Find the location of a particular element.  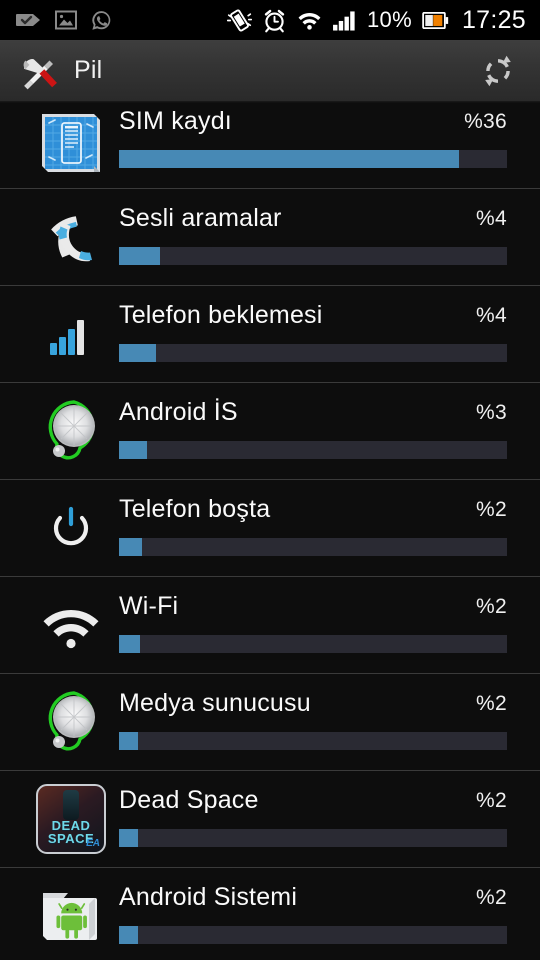

battery-percent-label: 10% is located at coordinates (389, 19).